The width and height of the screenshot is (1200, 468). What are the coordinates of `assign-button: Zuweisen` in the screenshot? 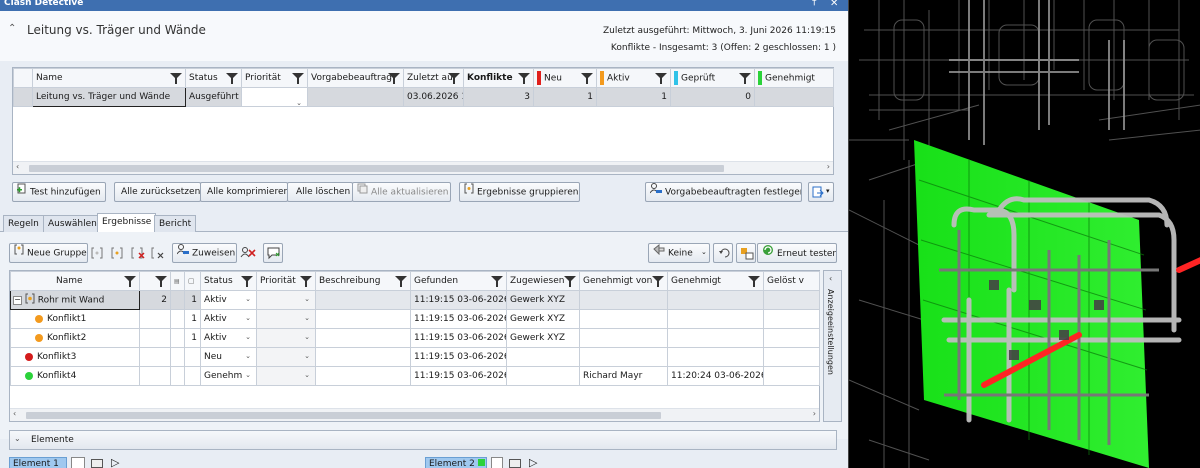 It's located at (204, 253).